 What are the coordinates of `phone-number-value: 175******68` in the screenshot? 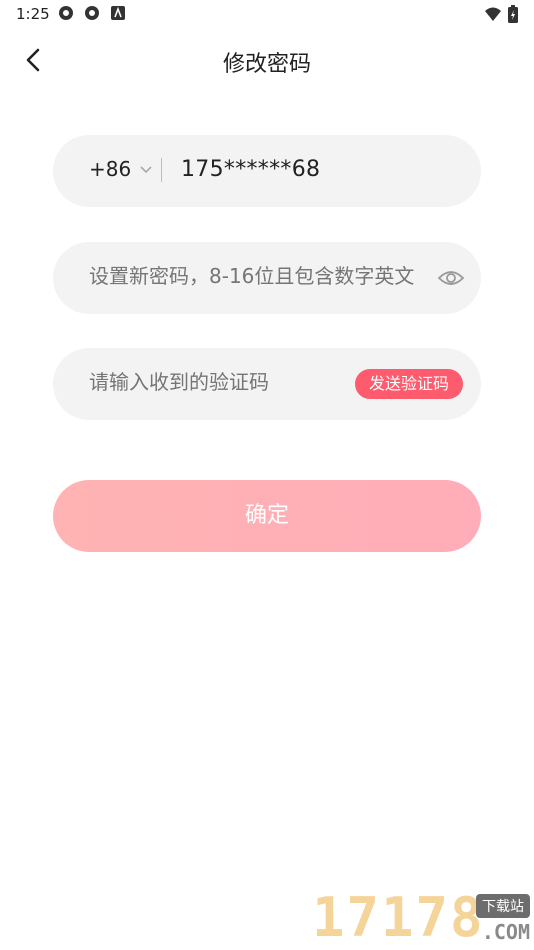 It's located at (251, 169).